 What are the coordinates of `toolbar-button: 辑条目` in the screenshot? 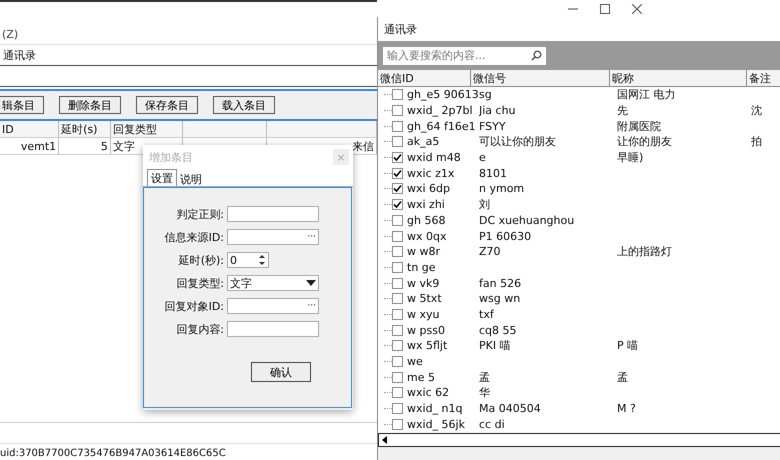 It's located at (22, 105).